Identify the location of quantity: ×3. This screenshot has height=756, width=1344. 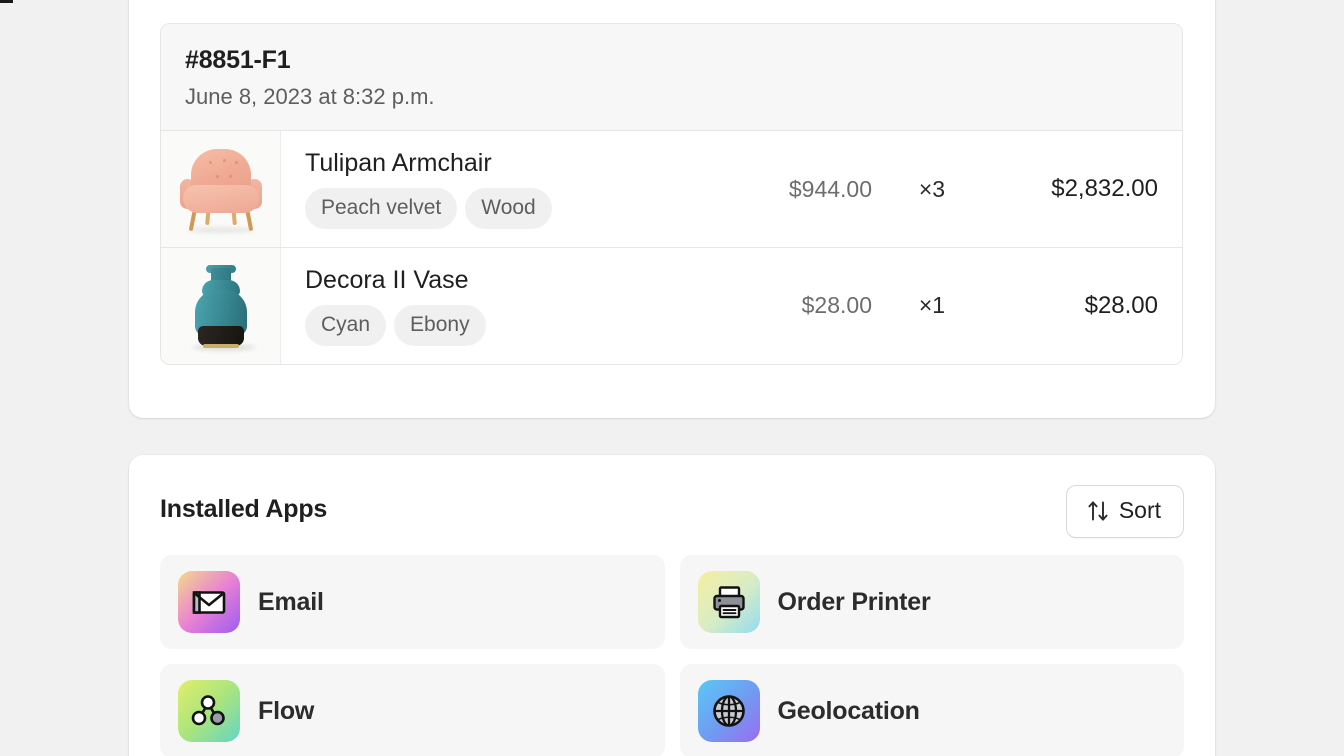
(932, 188).